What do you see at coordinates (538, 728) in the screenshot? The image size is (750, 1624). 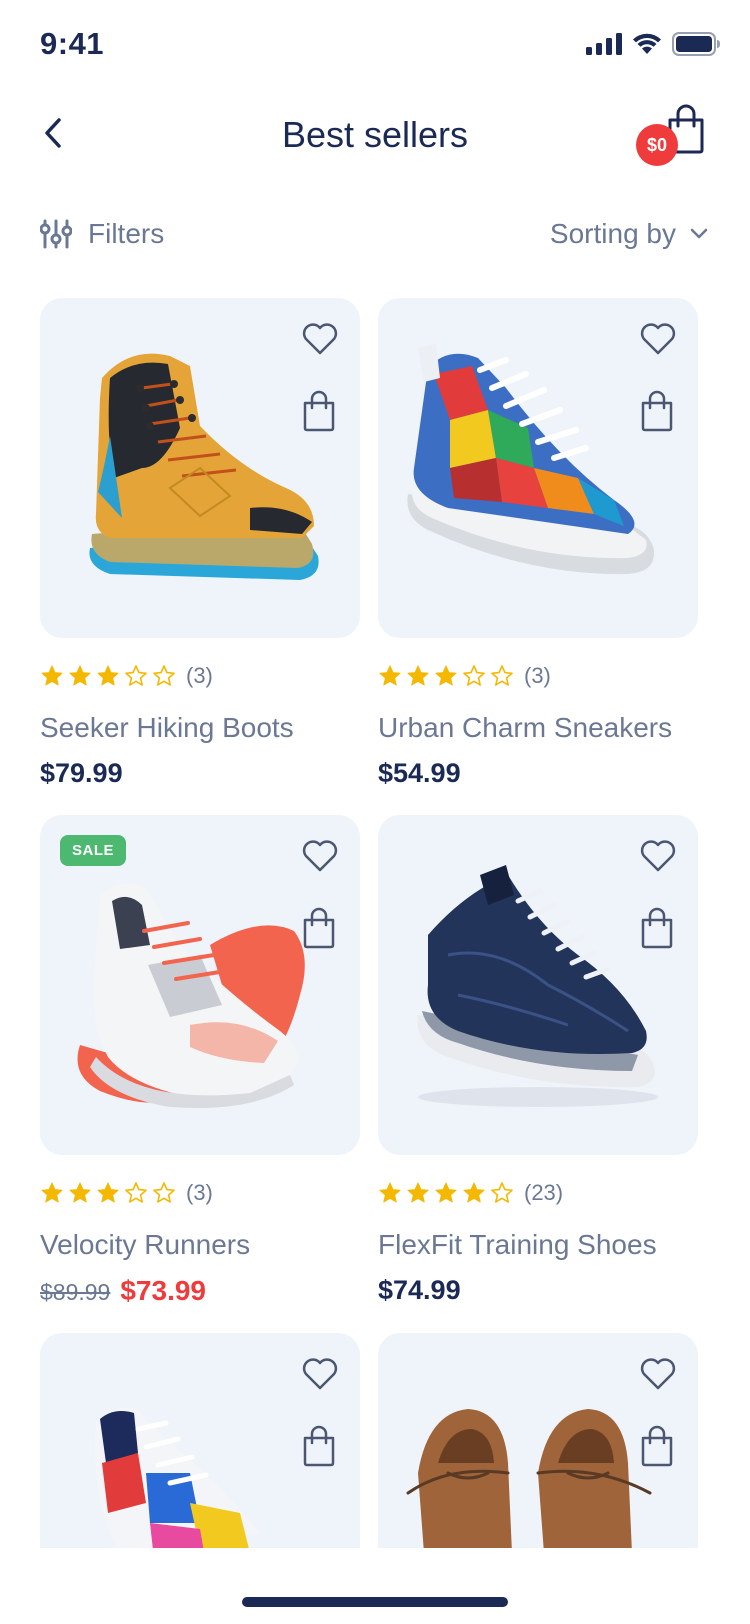 I see `product-name: Urban Charm Sneakers` at bounding box center [538, 728].